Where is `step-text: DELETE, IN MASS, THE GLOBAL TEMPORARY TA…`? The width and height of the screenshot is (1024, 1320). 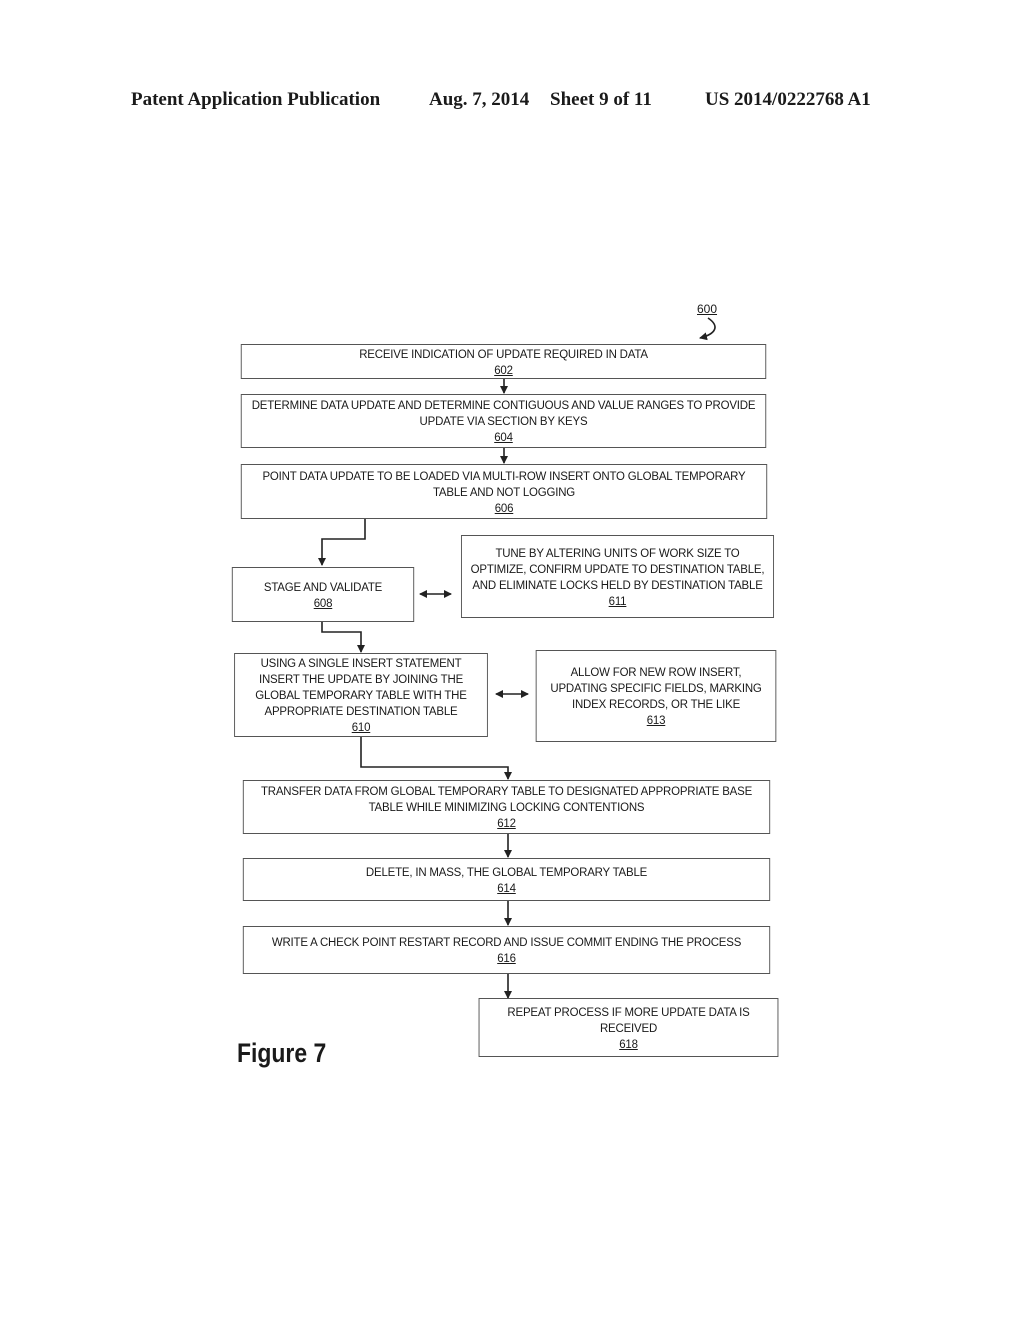 step-text: DELETE, IN MASS, THE GLOBAL TEMPORARY TA… is located at coordinates (506, 871).